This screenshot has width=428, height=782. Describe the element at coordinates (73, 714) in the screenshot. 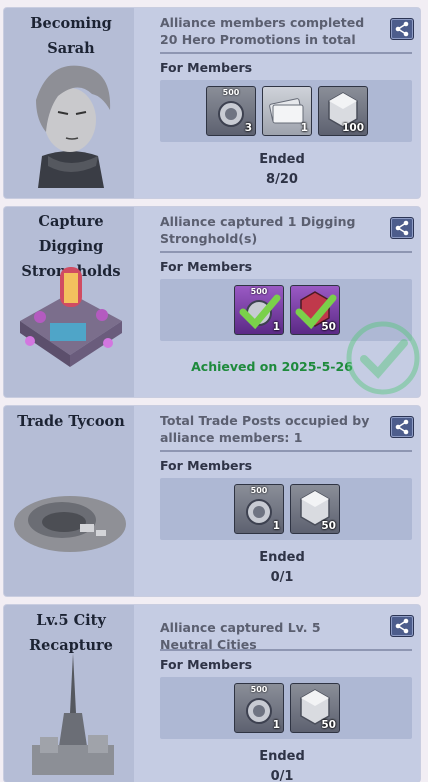

I see `city-tower-illustration` at that location.